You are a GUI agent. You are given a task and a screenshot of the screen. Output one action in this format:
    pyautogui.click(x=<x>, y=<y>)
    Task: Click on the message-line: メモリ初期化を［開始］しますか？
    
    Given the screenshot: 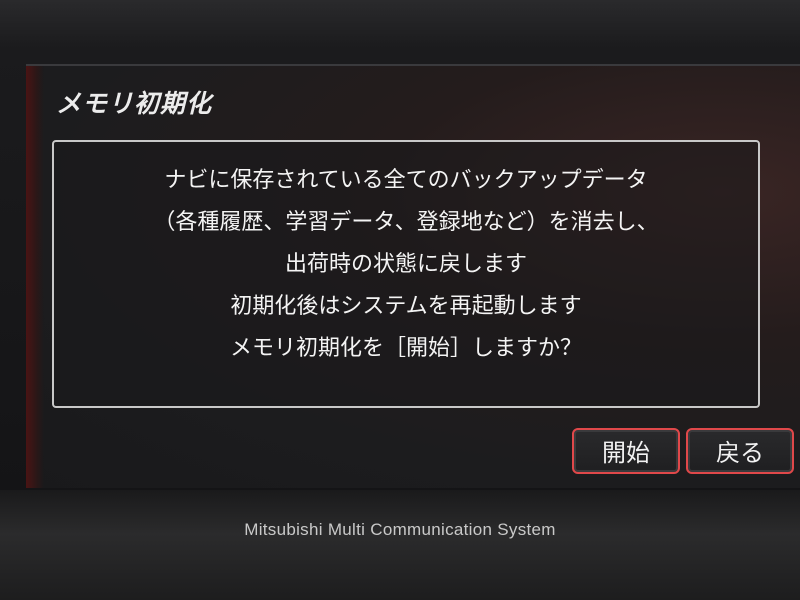 What is the action you would take?
    pyautogui.click(x=405, y=348)
    